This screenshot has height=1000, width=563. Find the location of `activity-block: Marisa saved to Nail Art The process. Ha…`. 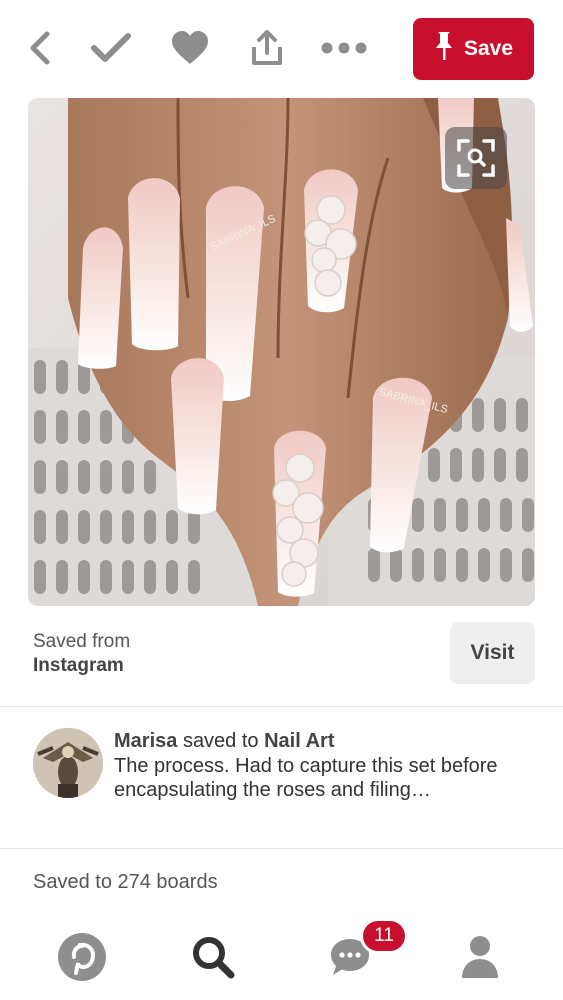

activity-block: Marisa saved to Nail Art The process. Ha… is located at coordinates (324, 766).